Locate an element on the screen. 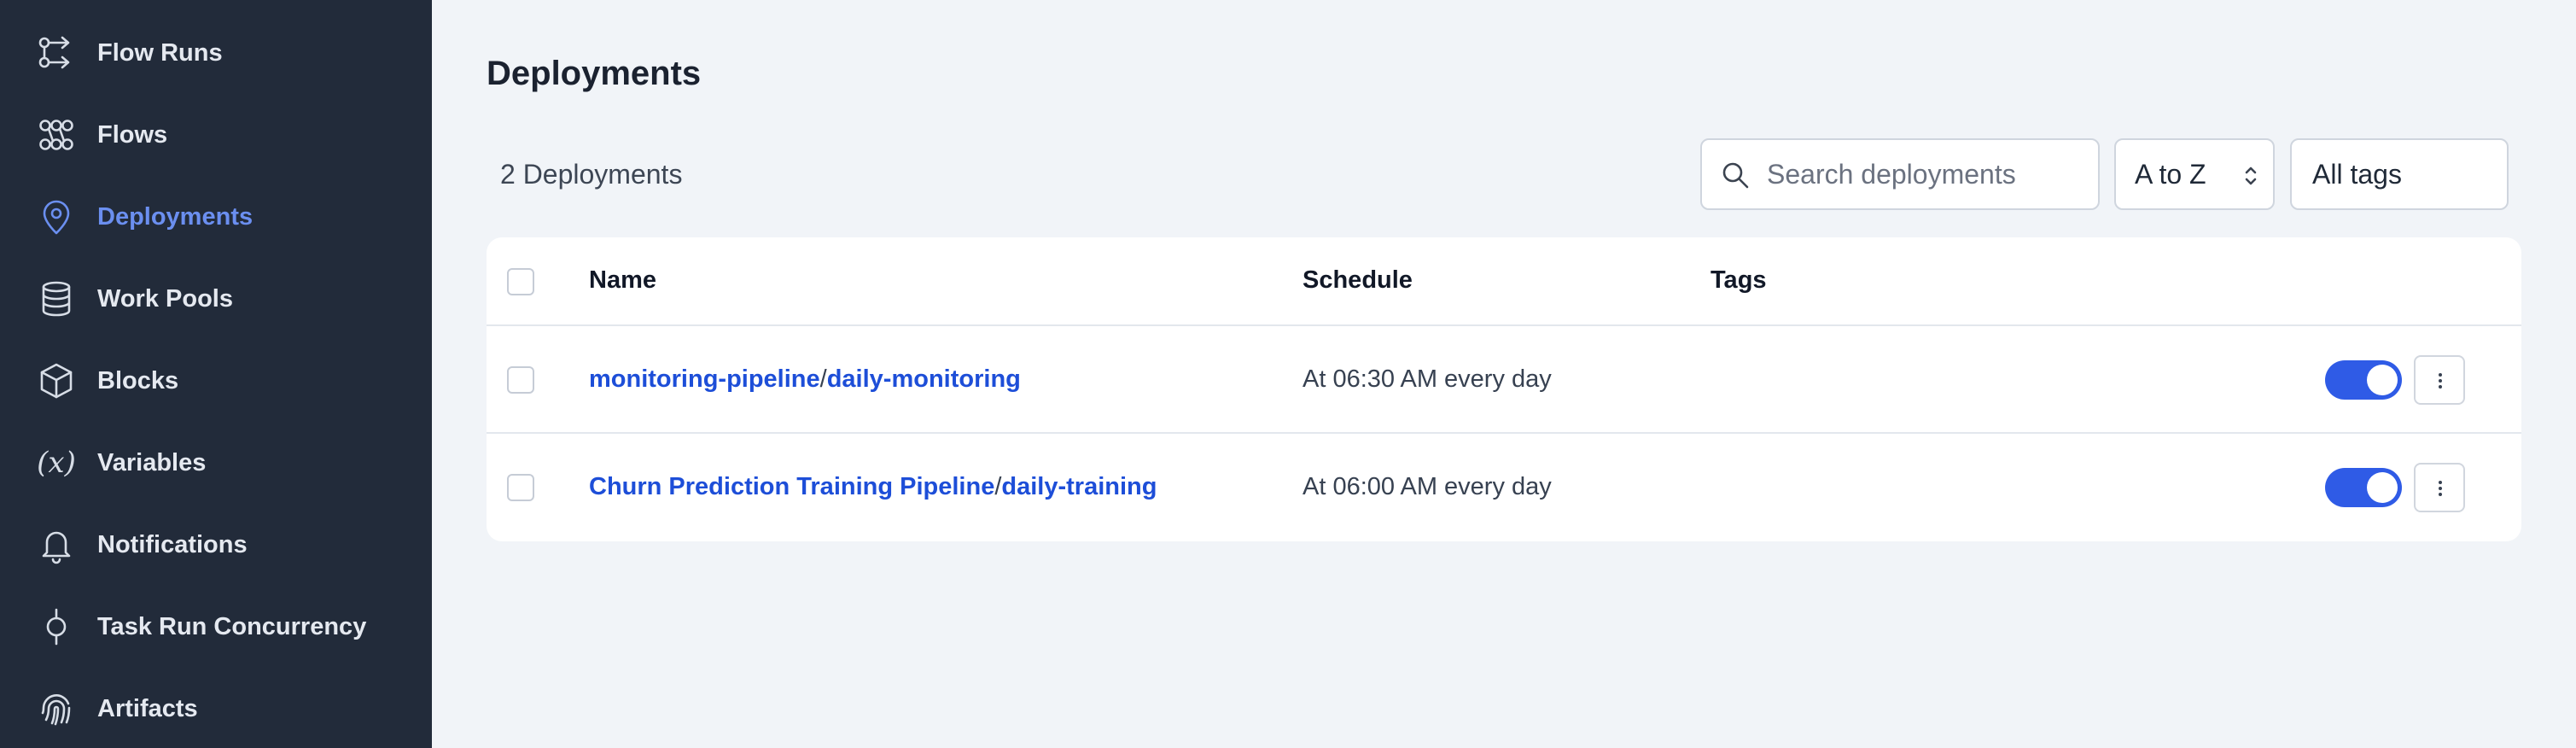 This screenshot has width=2576, height=748. tags-filter-value: All tags is located at coordinates (2357, 174).